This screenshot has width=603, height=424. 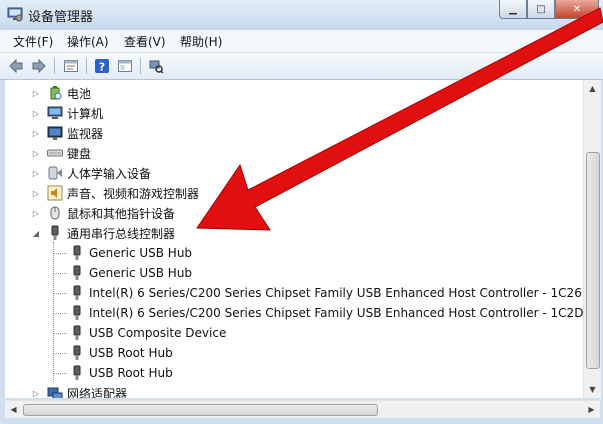 I want to click on sound-icon, so click(x=55, y=193).